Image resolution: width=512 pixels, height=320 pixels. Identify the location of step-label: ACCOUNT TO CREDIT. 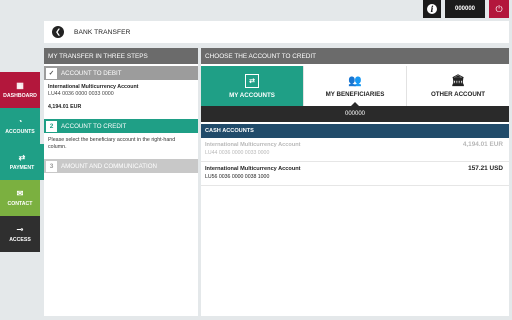
(94, 126).